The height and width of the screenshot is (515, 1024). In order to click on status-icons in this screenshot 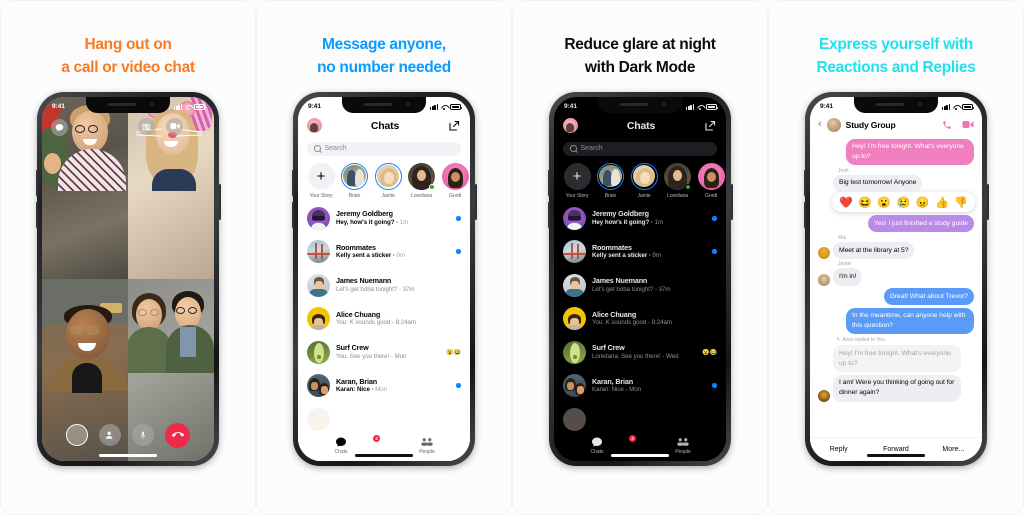, I will do `click(702, 106)`.